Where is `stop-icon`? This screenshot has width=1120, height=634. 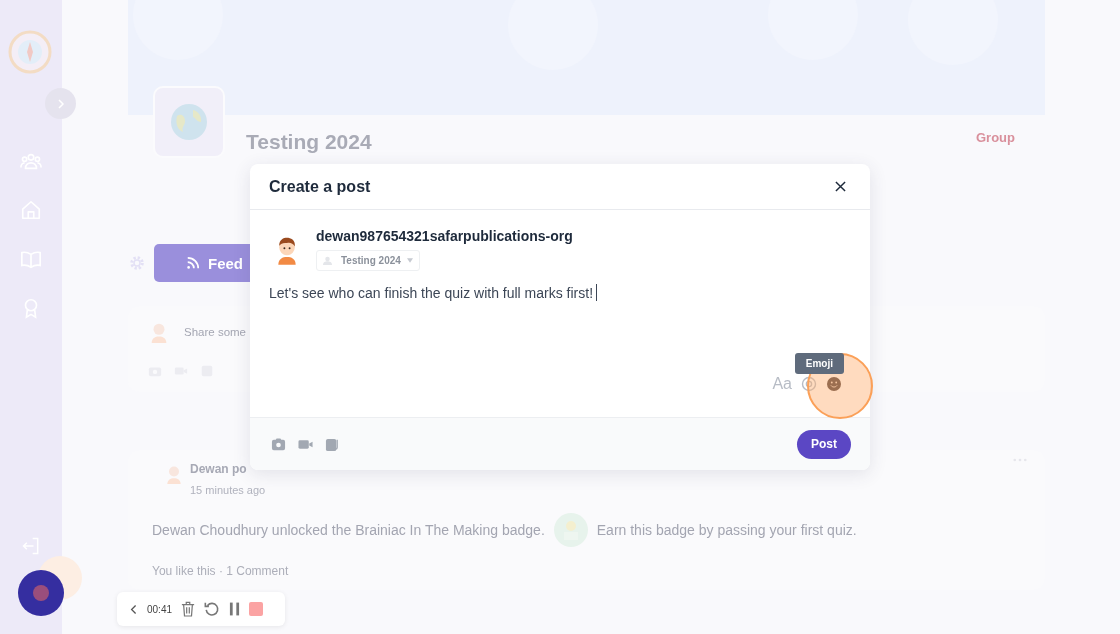
stop-icon is located at coordinates (256, 609).